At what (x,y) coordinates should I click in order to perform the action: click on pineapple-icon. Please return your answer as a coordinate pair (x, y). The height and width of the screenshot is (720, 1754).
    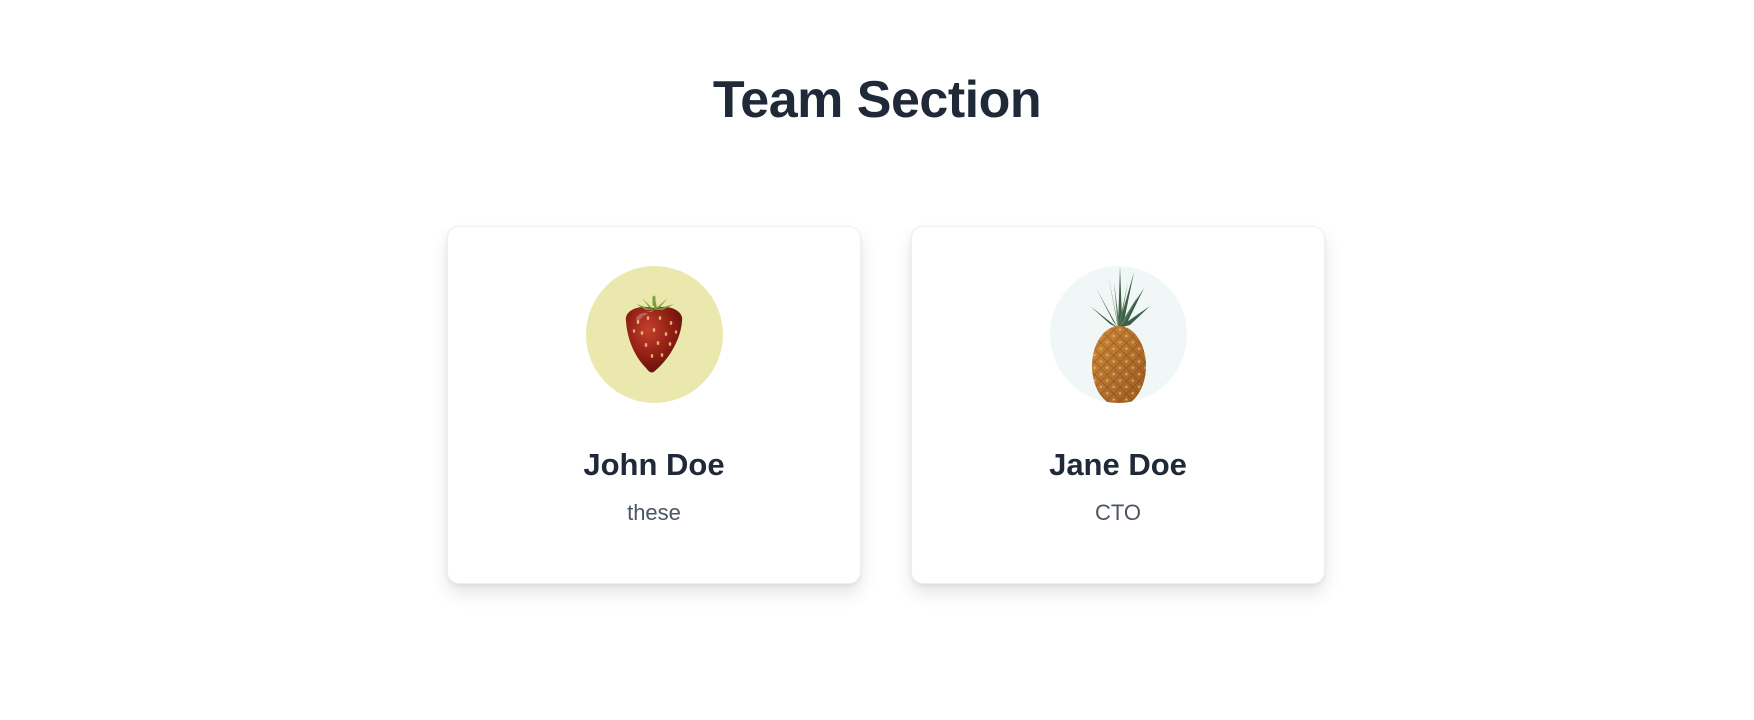
    Looking at the image, I should click on (1120, 334).